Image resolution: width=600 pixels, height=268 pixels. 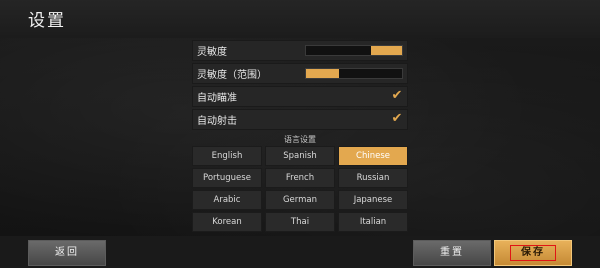 What do you see at coordinates (217, 98) in the screenshot?
I see `auto-aim-label: 自动瞄准` at bounding box center [217, 98].